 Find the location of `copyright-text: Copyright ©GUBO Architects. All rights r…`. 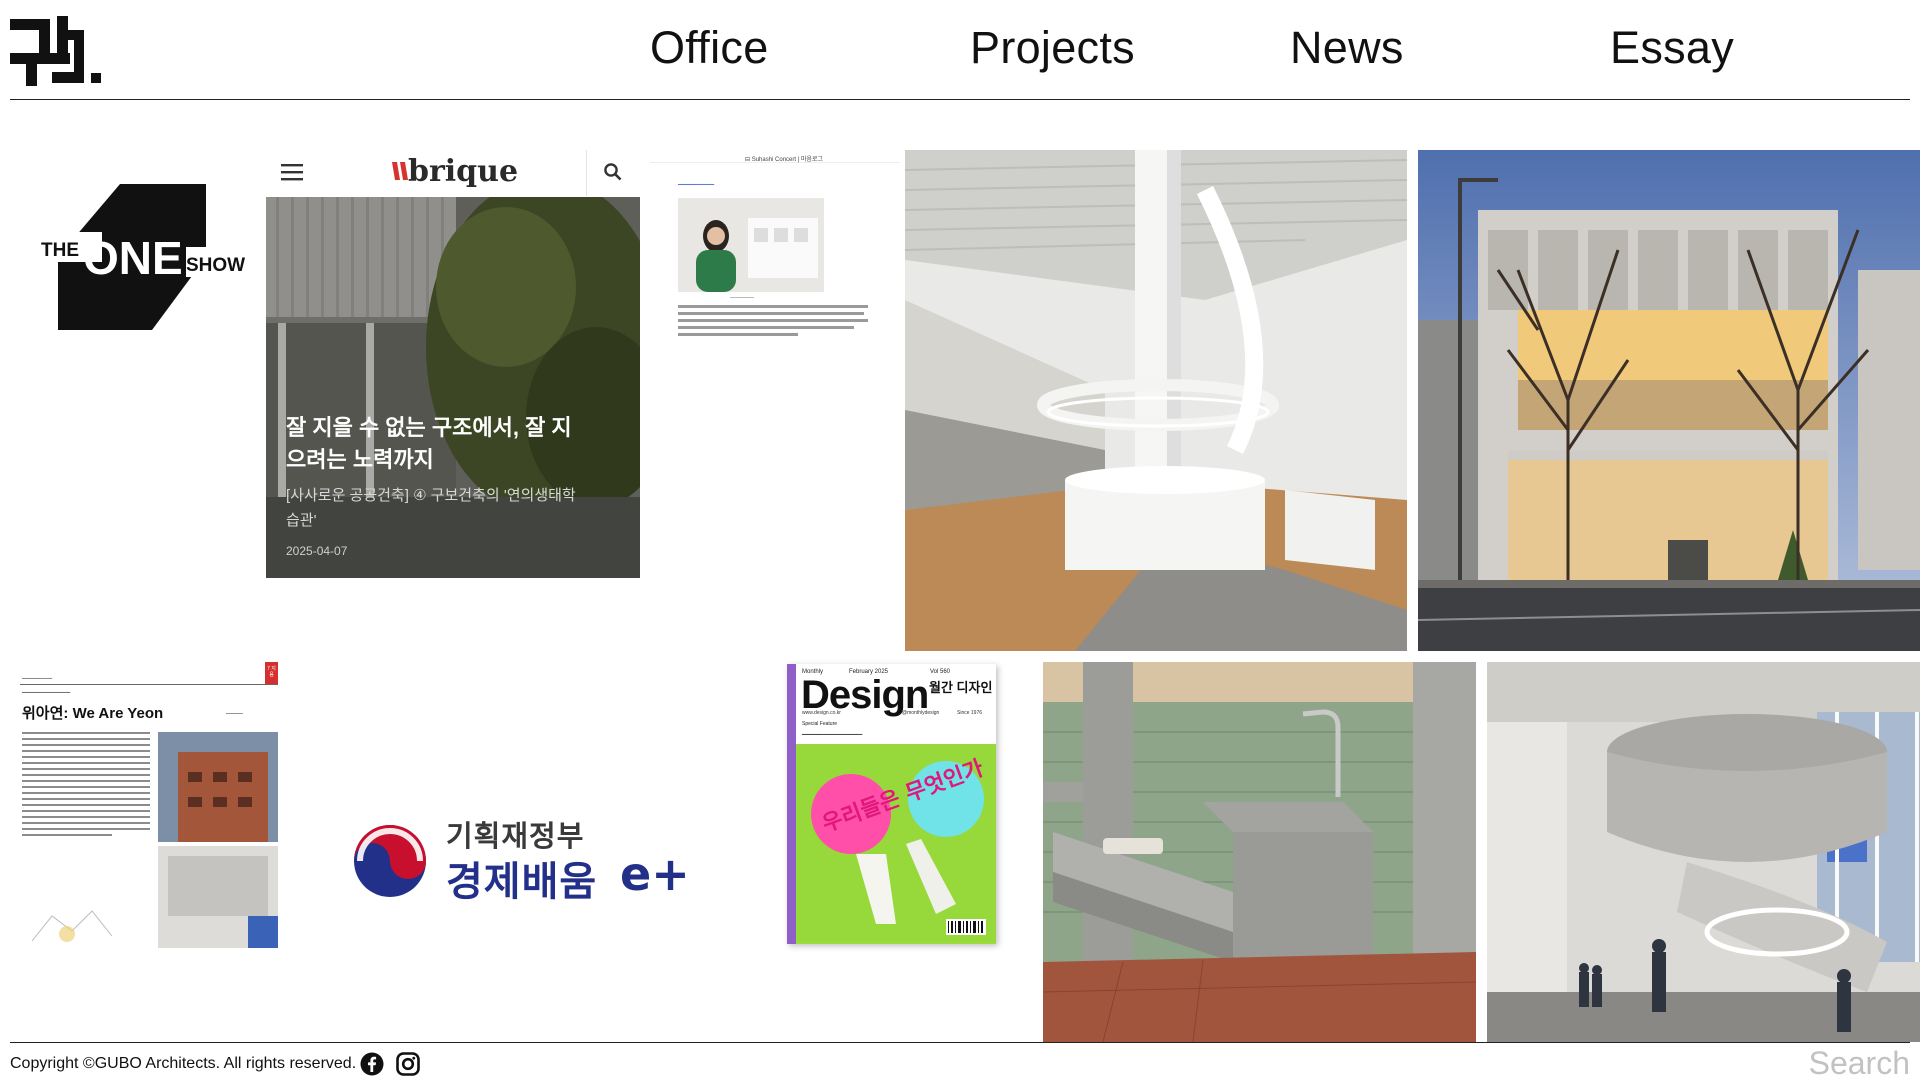

copyright-text: Copyright ©GUBO Architects. All rights r… is located at coordinates (183, 1063).